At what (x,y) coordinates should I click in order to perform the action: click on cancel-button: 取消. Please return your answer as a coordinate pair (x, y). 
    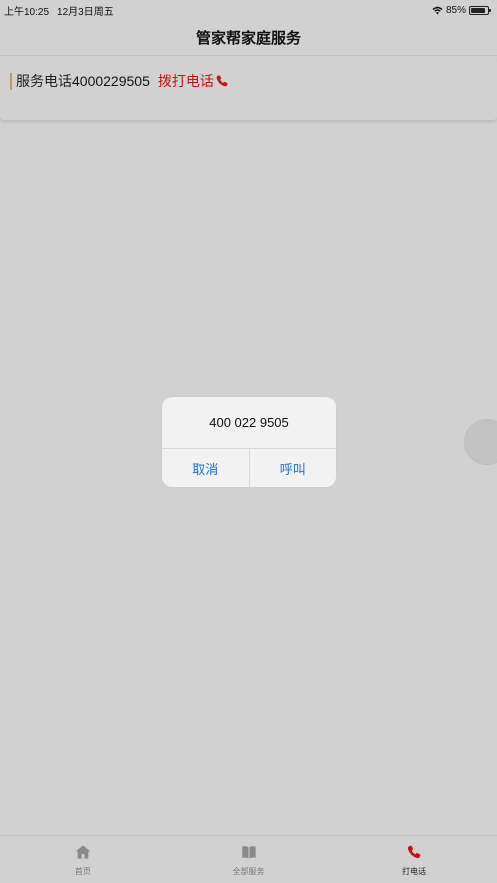
    Looking at the image, I should click on (205, 468).